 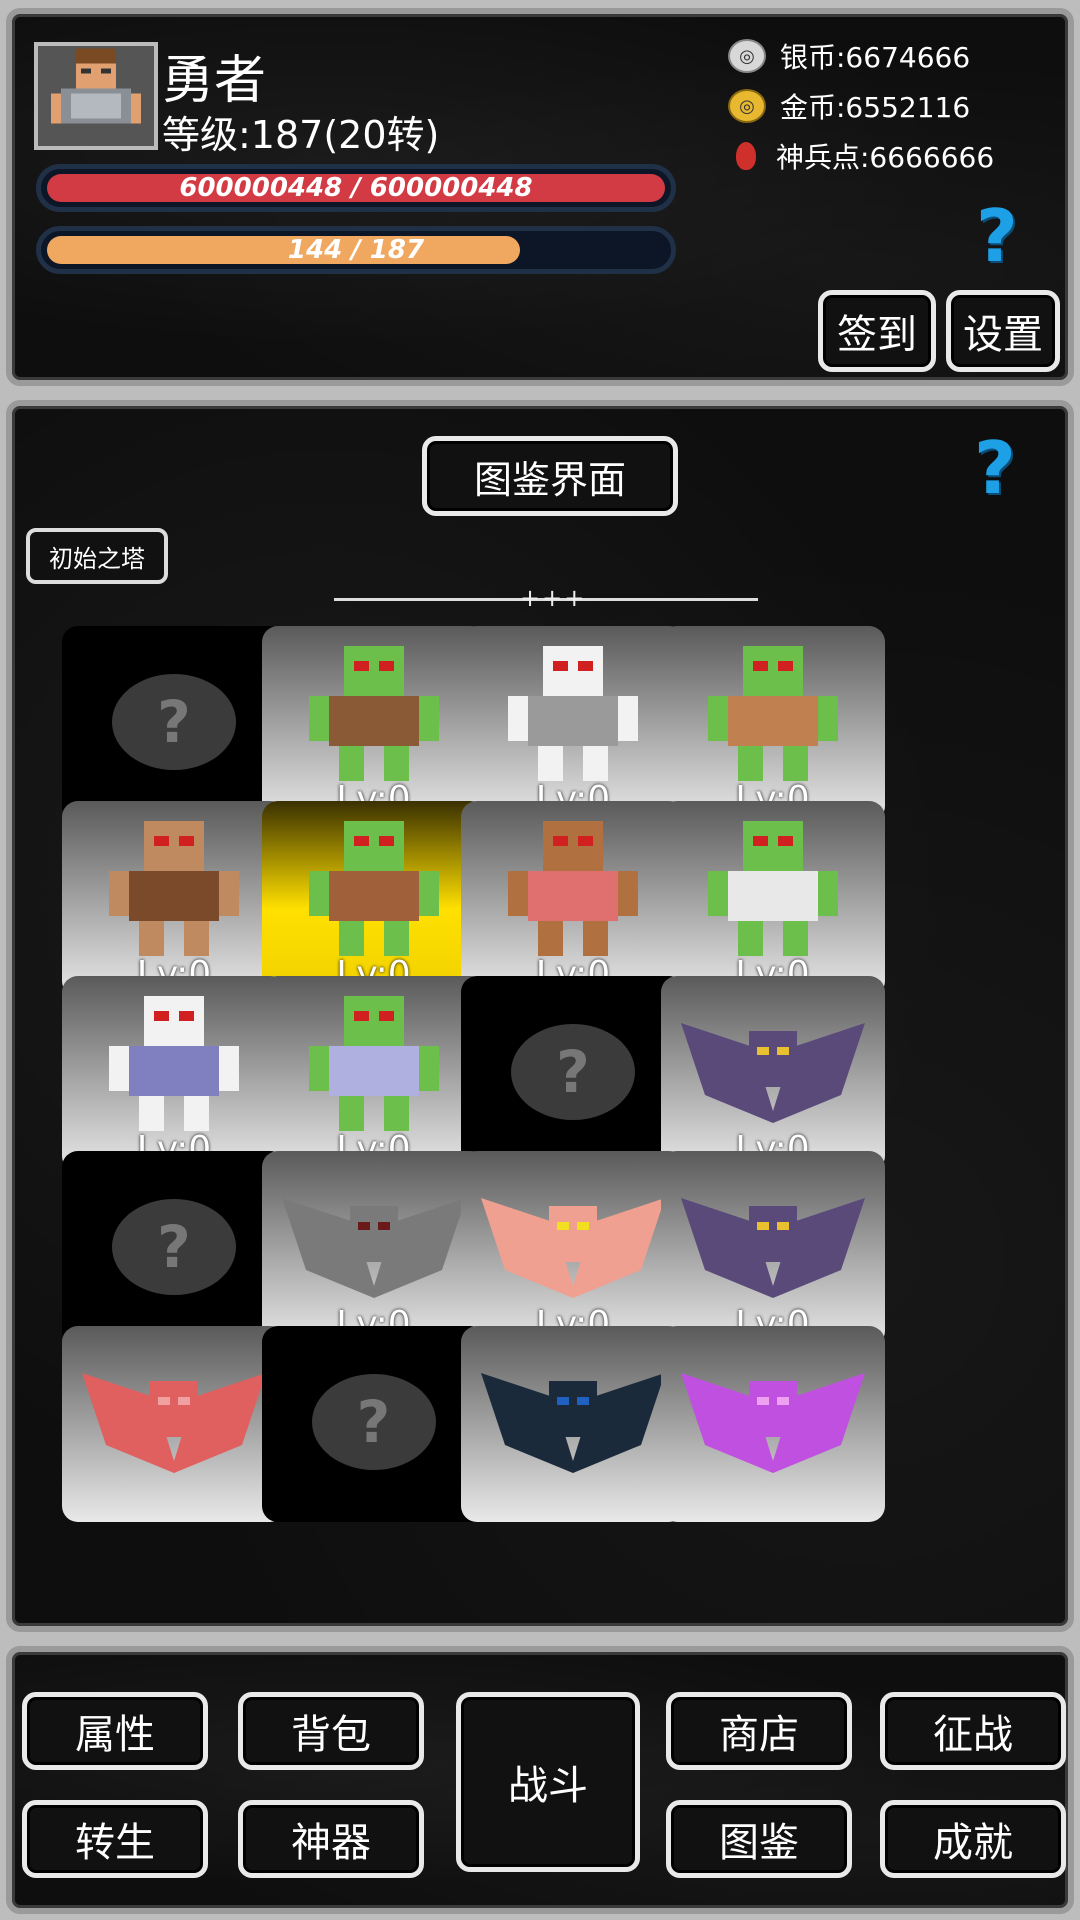 What do you see at coordinates (573, 886) in the screenshot?
I see `stone-golem-icon` at bounding box center [573, 886].